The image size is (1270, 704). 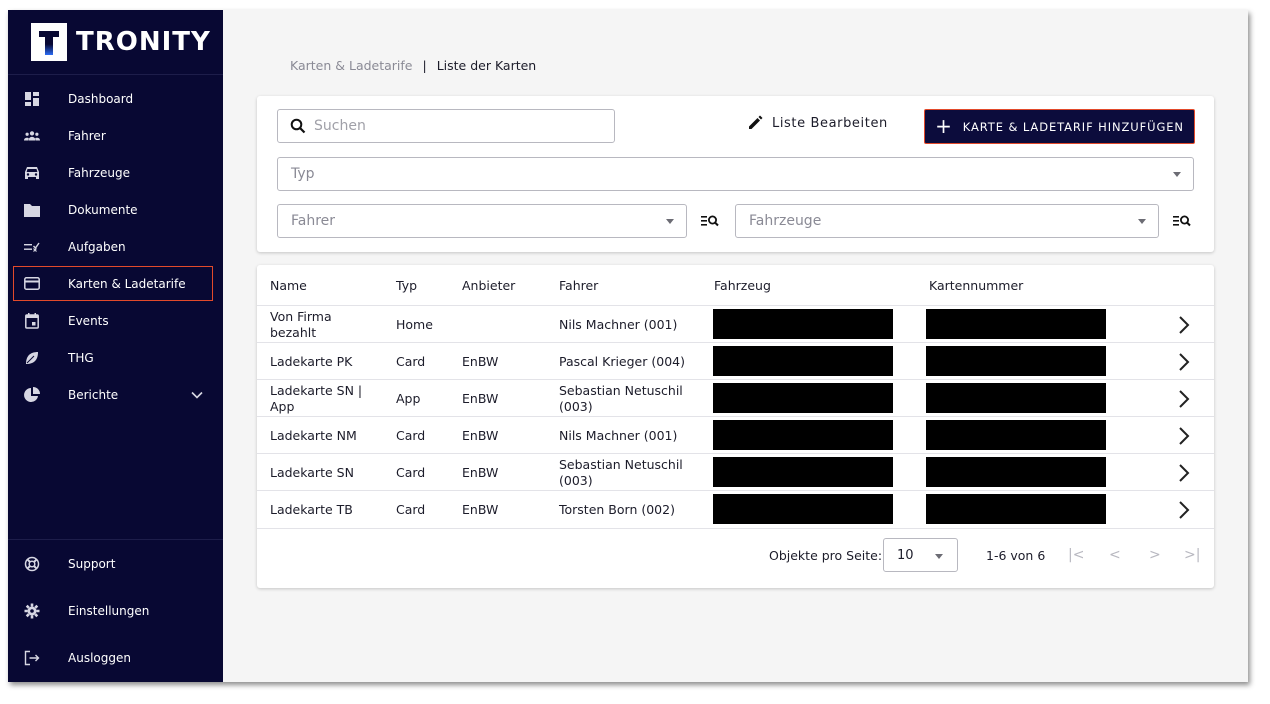 I want to click on vehicle-select: Fahrzeuge, so click(x=947, y=221).